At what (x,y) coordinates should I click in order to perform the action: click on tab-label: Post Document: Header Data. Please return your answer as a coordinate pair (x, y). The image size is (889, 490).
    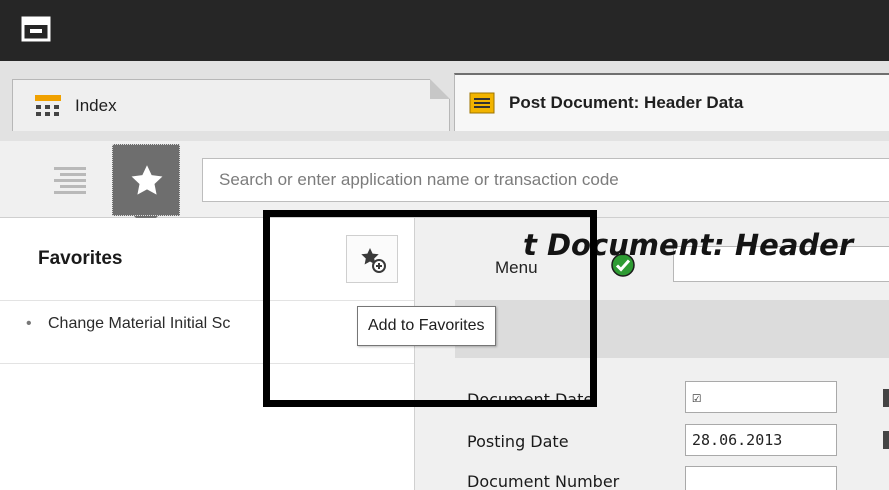
    Looking at the image, I should click on (626, 102).